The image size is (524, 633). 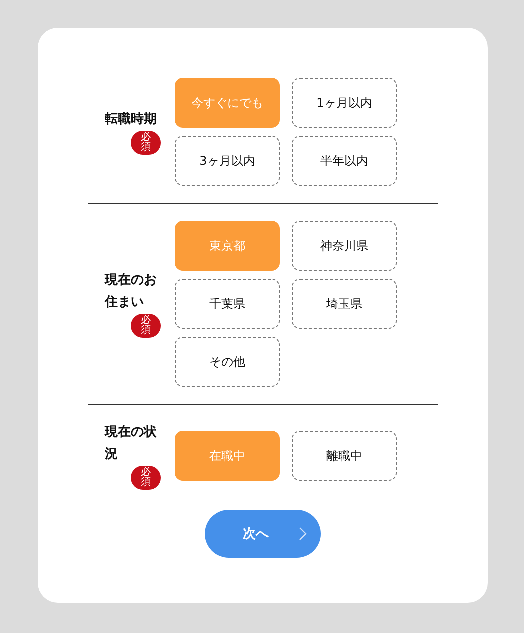 I want to click on option-button: 埼玉県, so click(x=344, y=304).